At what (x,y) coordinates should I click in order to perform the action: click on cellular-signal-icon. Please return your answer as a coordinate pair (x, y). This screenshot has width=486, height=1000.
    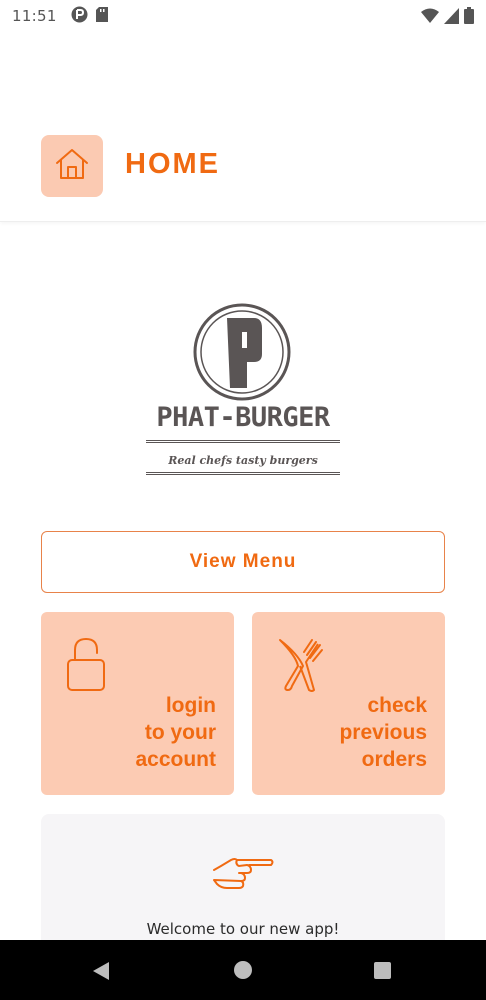
    Looking at the image, I should click on (451, 17).